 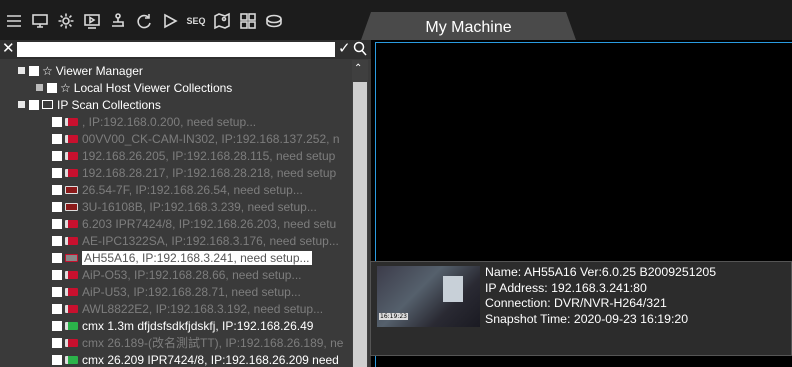 I want to click on snapshot-timestamp: 16:19:23, so click(x=393, y=316).